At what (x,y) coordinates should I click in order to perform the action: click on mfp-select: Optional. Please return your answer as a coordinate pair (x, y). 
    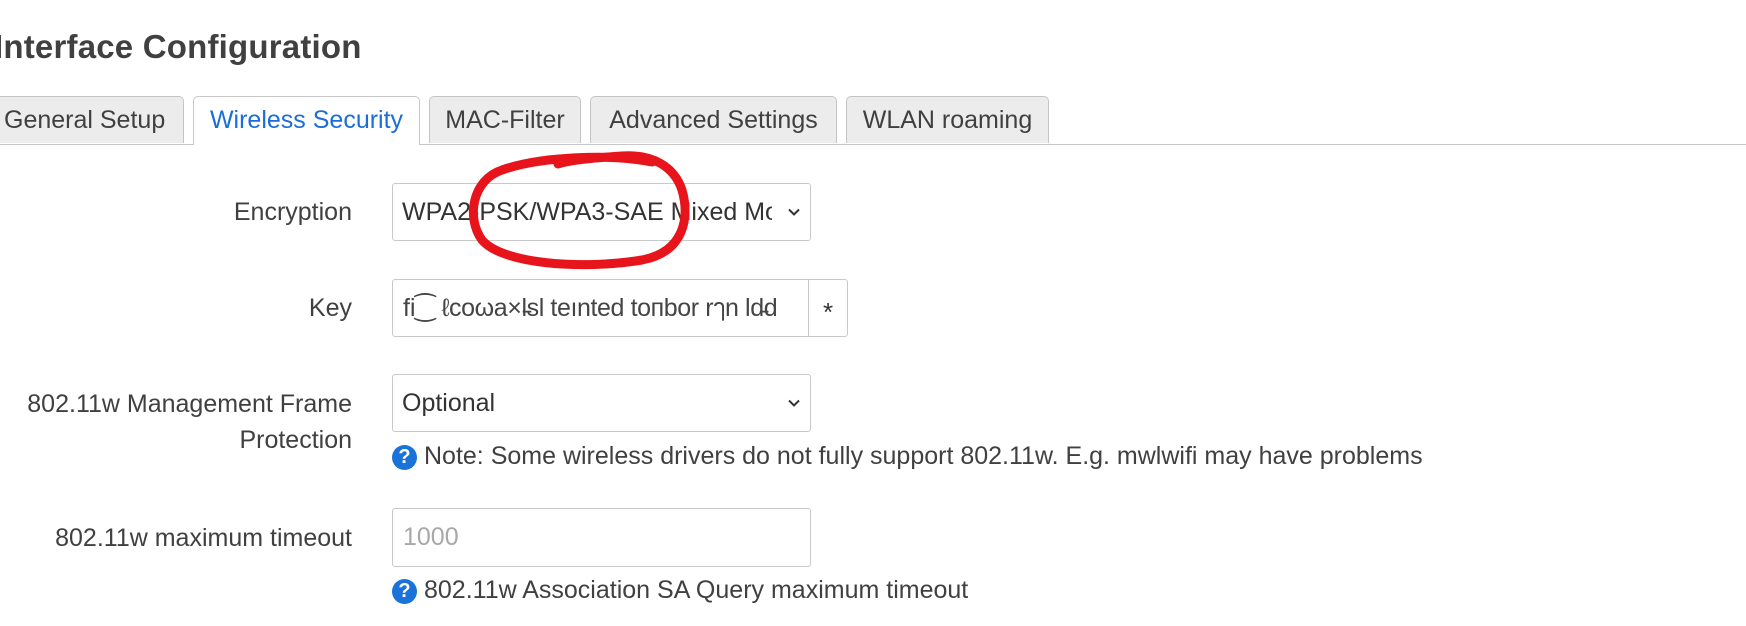
    Looking at the image, I should click on (601, 403).